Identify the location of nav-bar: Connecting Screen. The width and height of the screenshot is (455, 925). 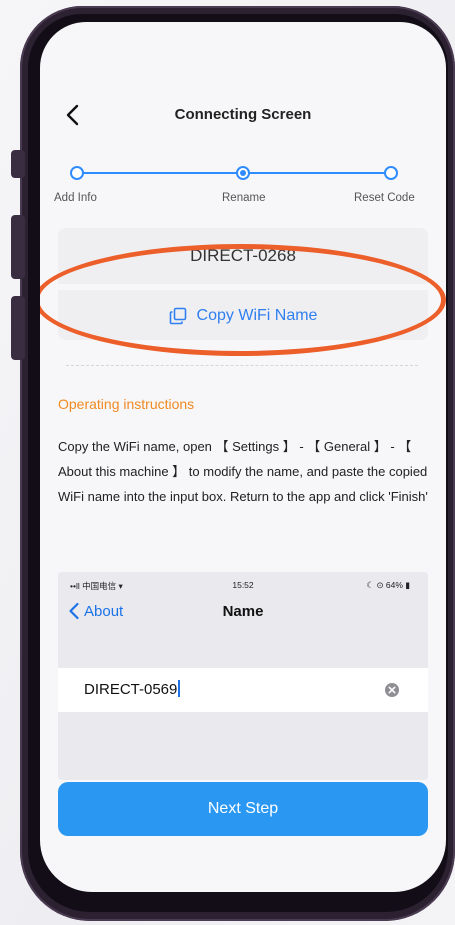
(243, 116).